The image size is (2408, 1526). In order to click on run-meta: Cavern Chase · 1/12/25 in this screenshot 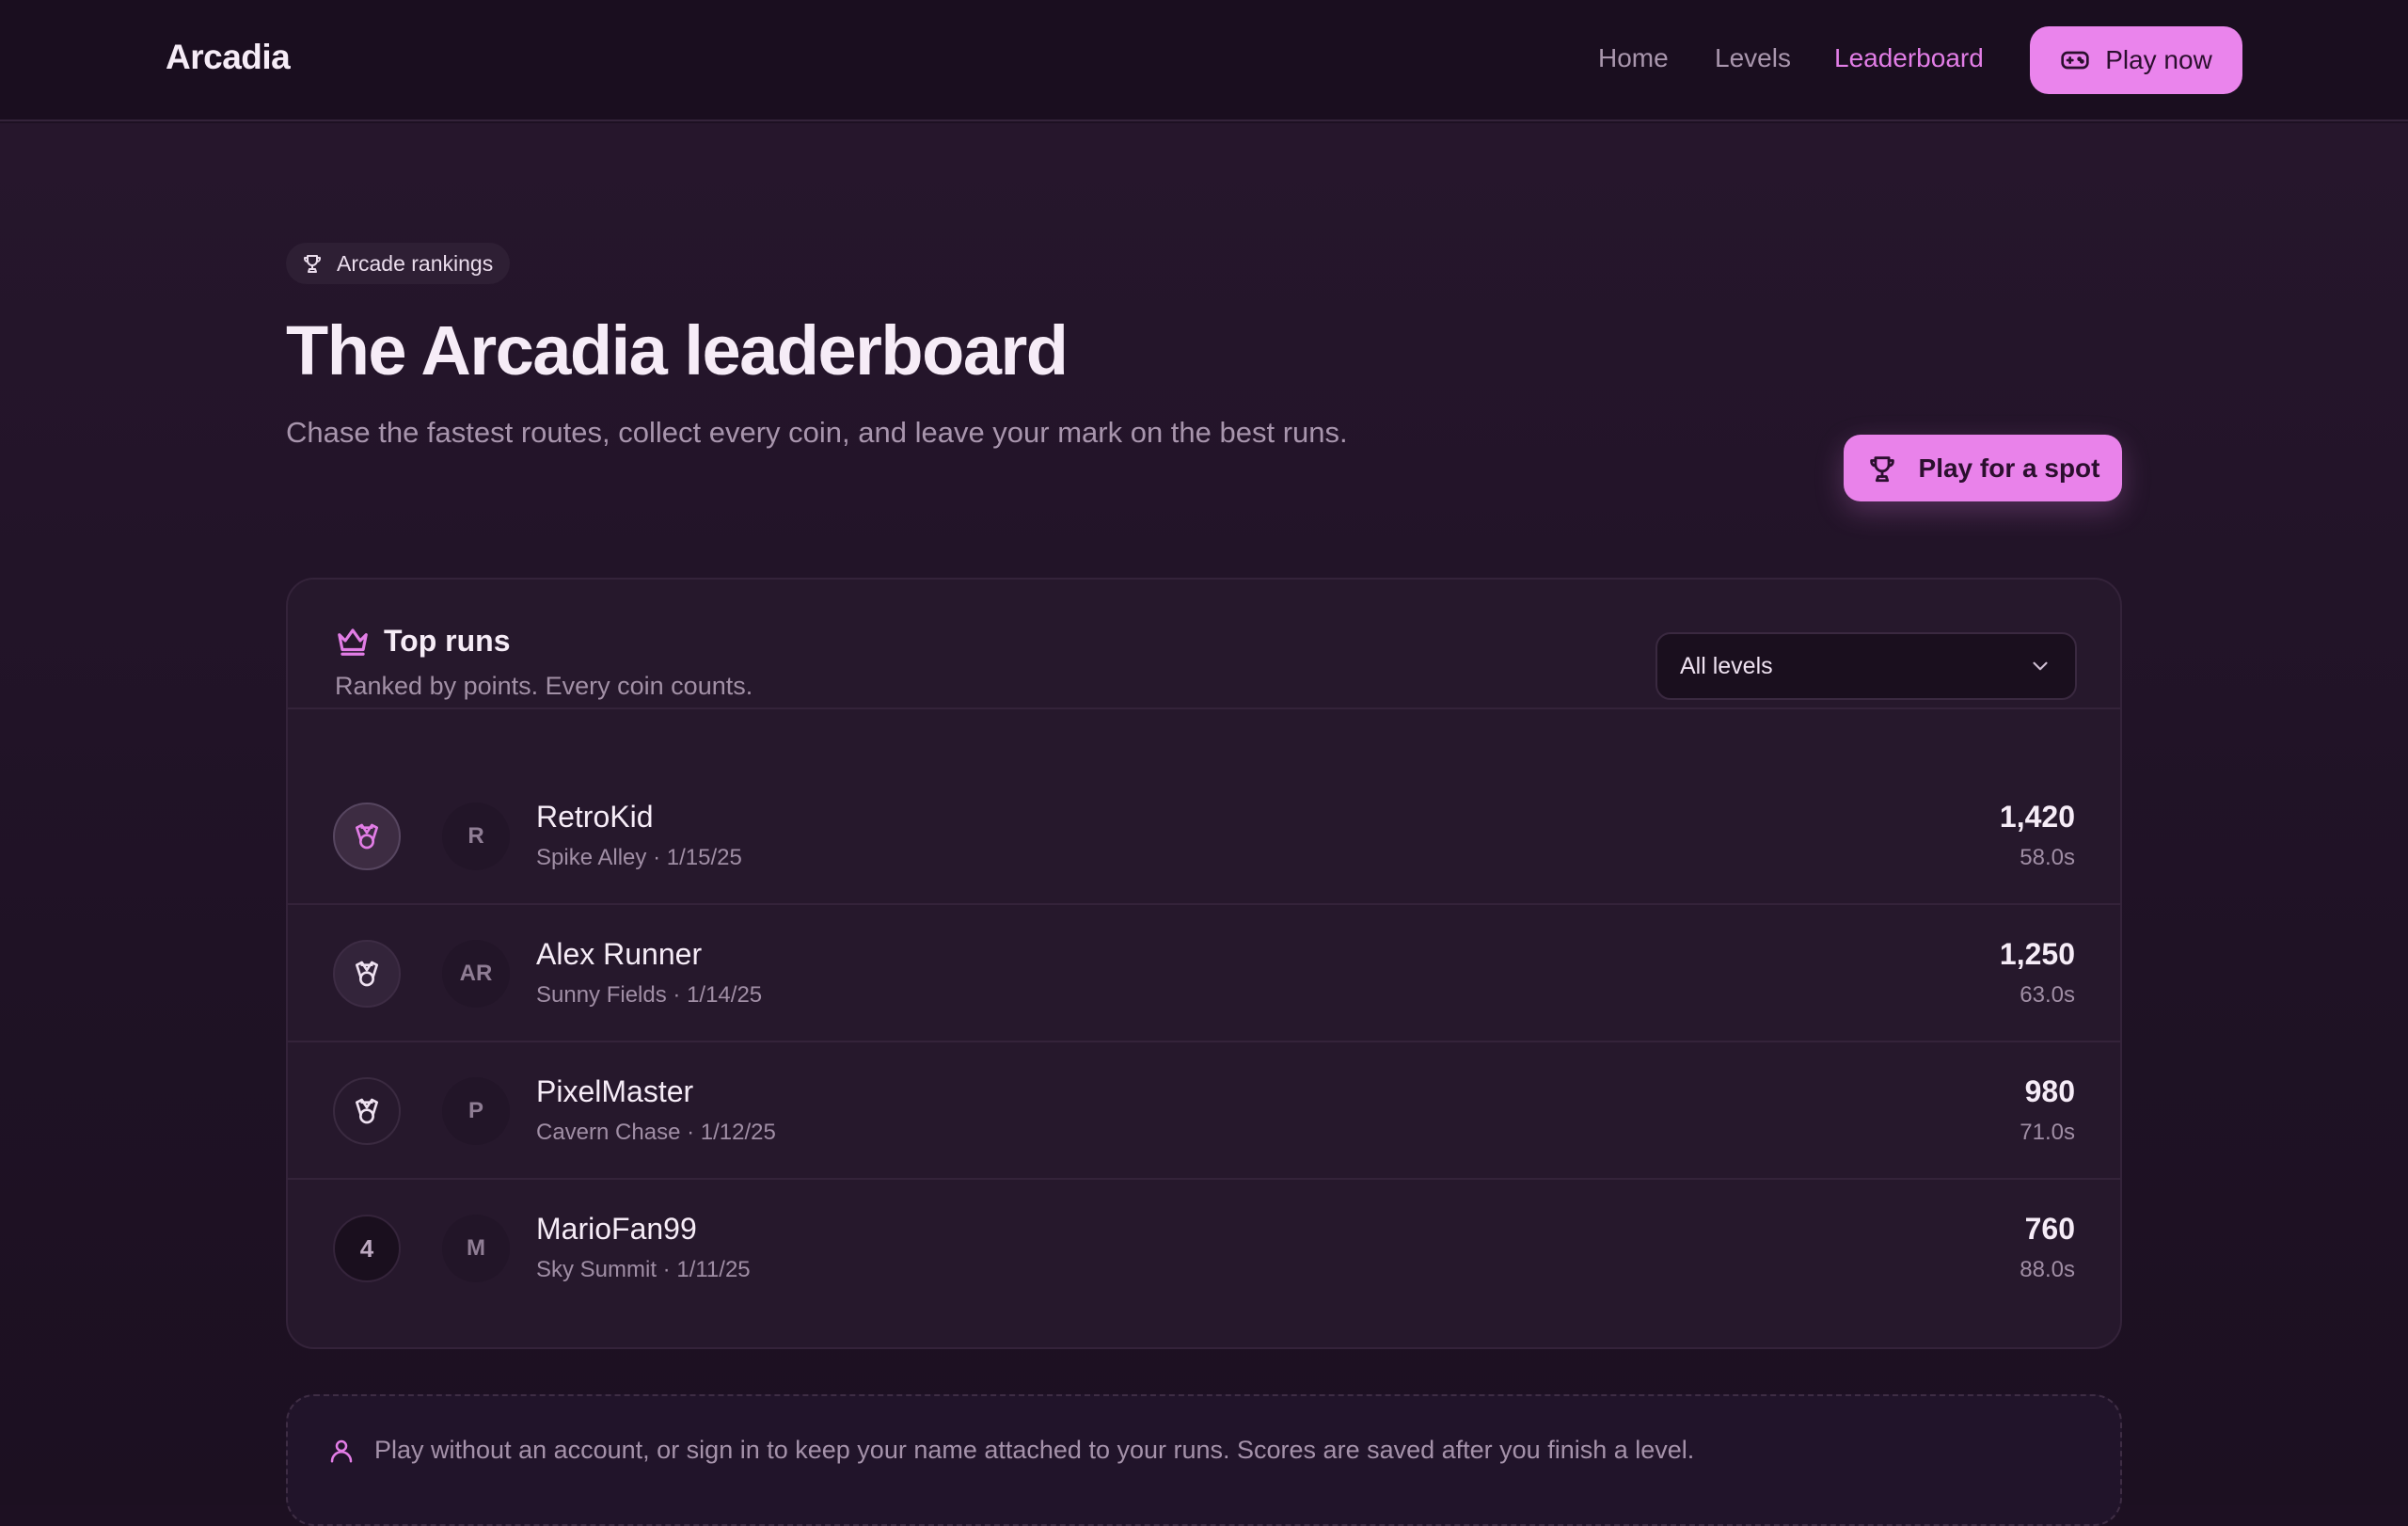, I will do `click(656, 1132)`.